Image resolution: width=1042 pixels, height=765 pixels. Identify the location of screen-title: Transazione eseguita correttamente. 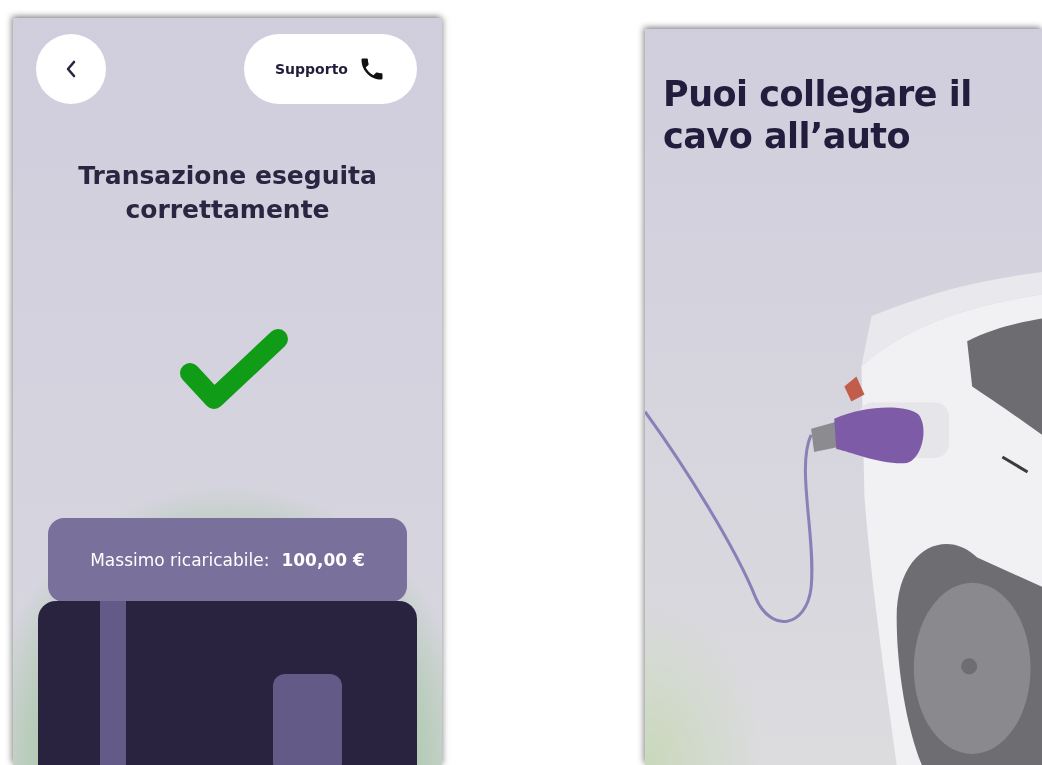
(227, 193).